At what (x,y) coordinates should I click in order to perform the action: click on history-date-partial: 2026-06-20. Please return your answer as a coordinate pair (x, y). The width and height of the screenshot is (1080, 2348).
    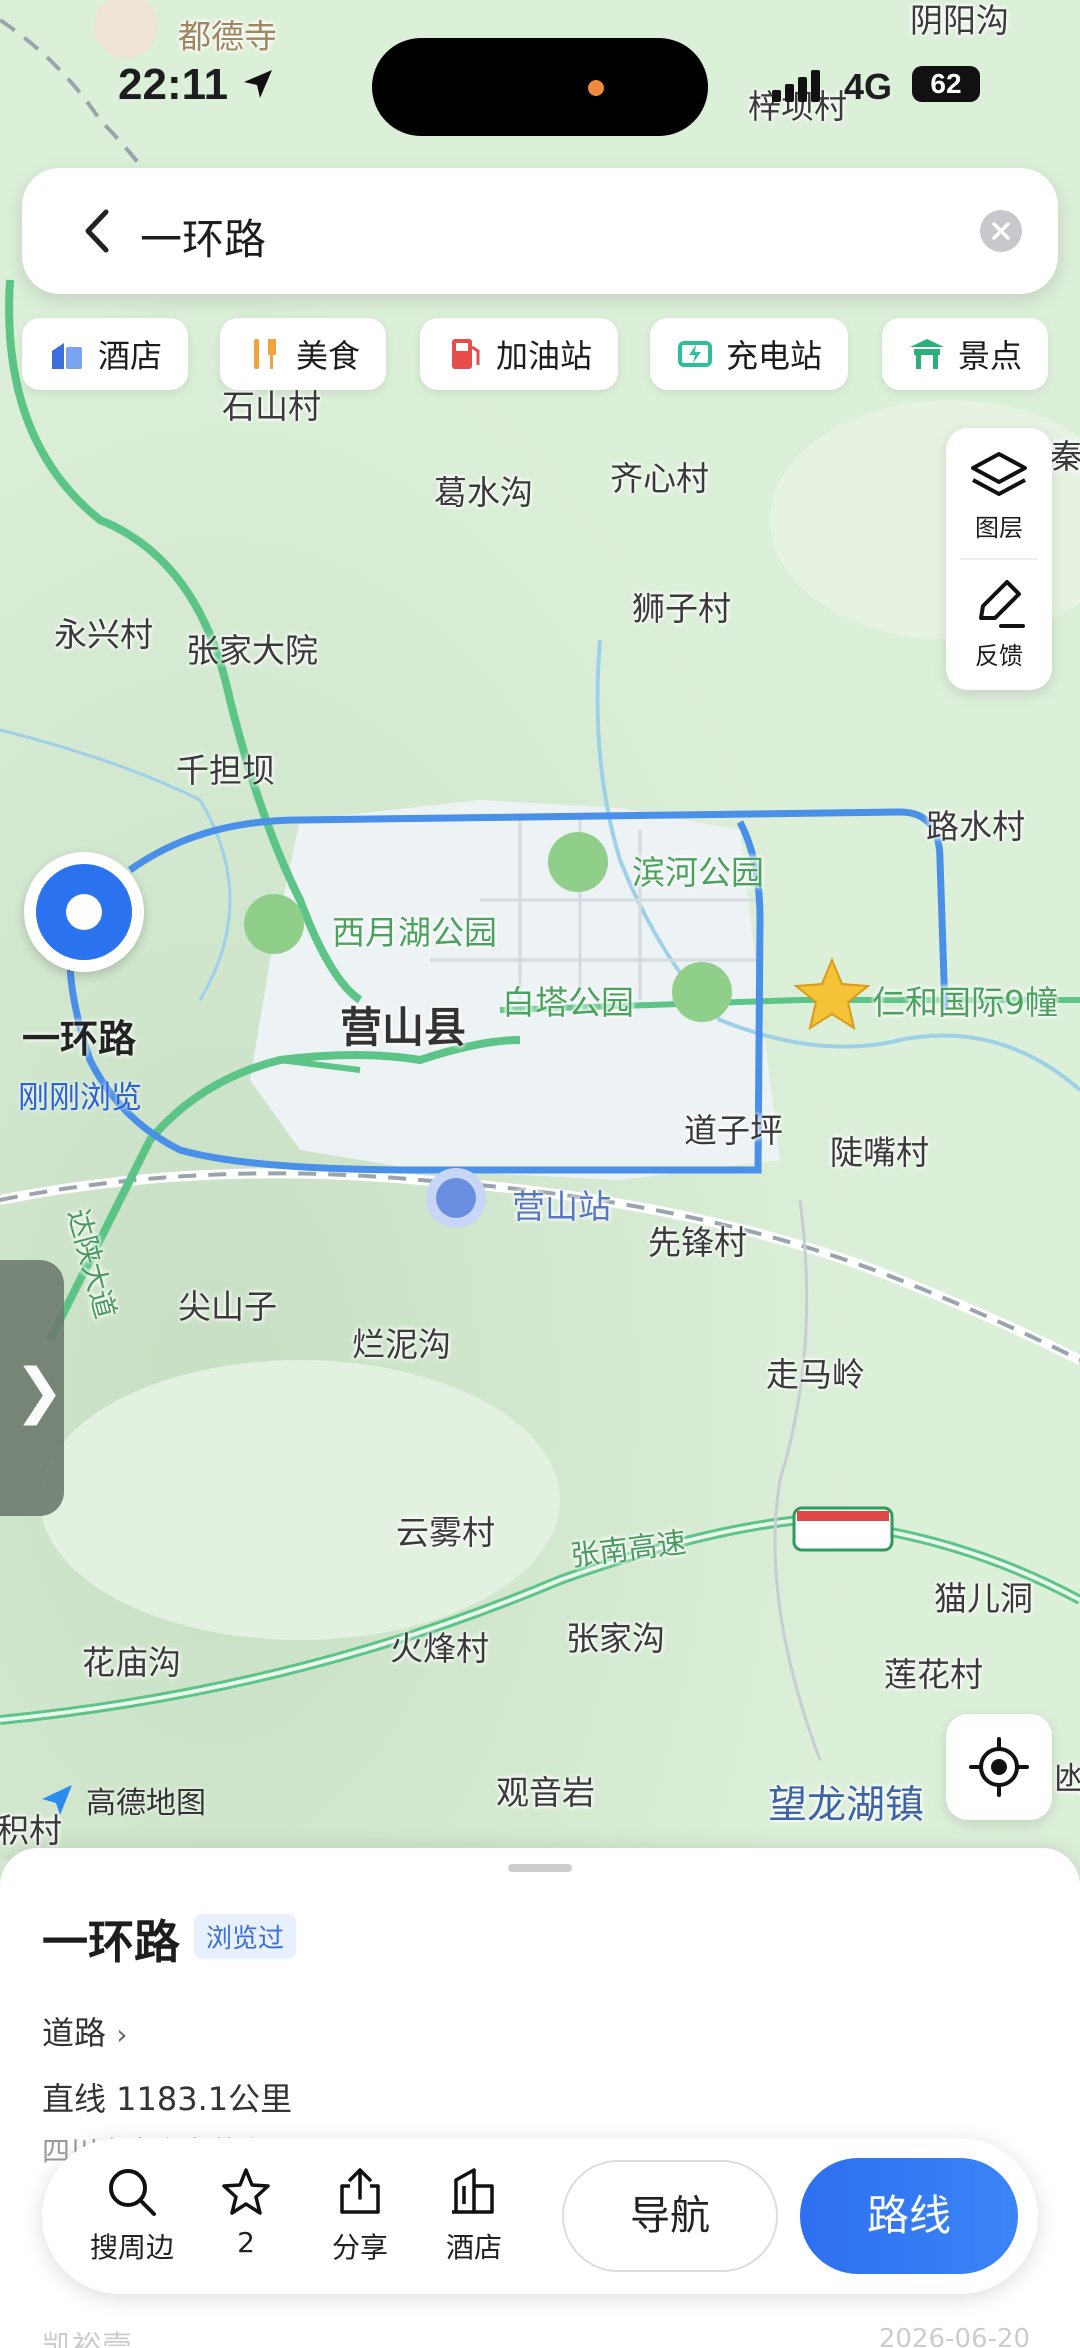
    Looking at the image, I should click on (954, 2336).